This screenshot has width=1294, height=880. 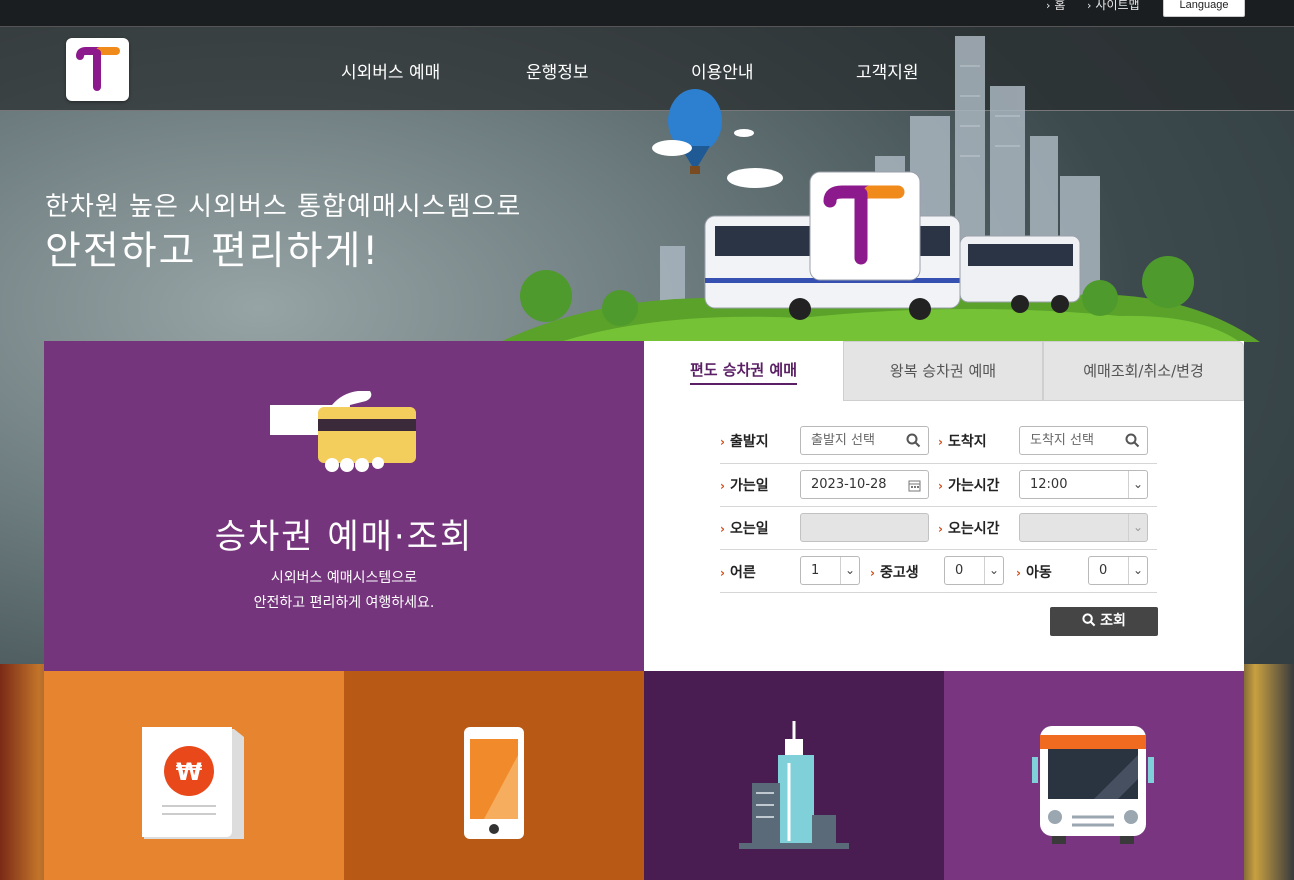 I want to click on panel-subtitle-line2: 안전하고 편리하게 여행하세요., so click(x=344, y=603).